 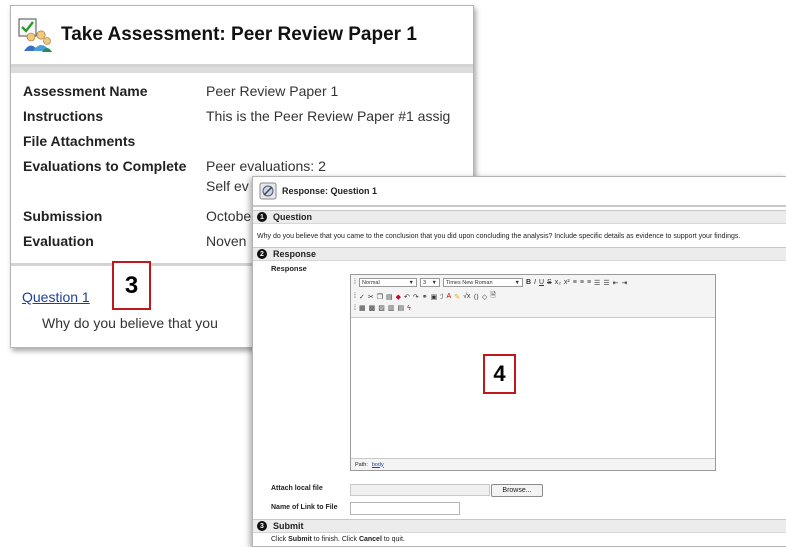 I want to click on source-icon: ◆, so click(x=398, y=297).